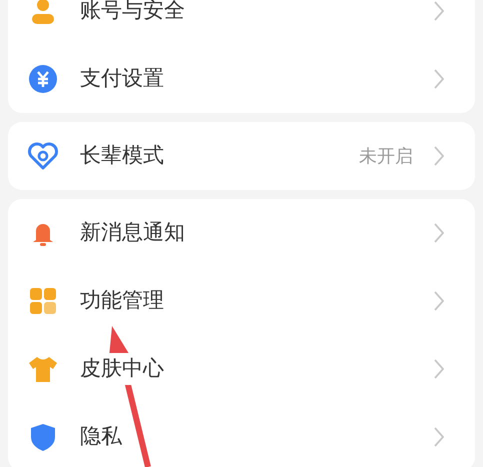  I want to click on t-shirt-icon, so click(43, 369).